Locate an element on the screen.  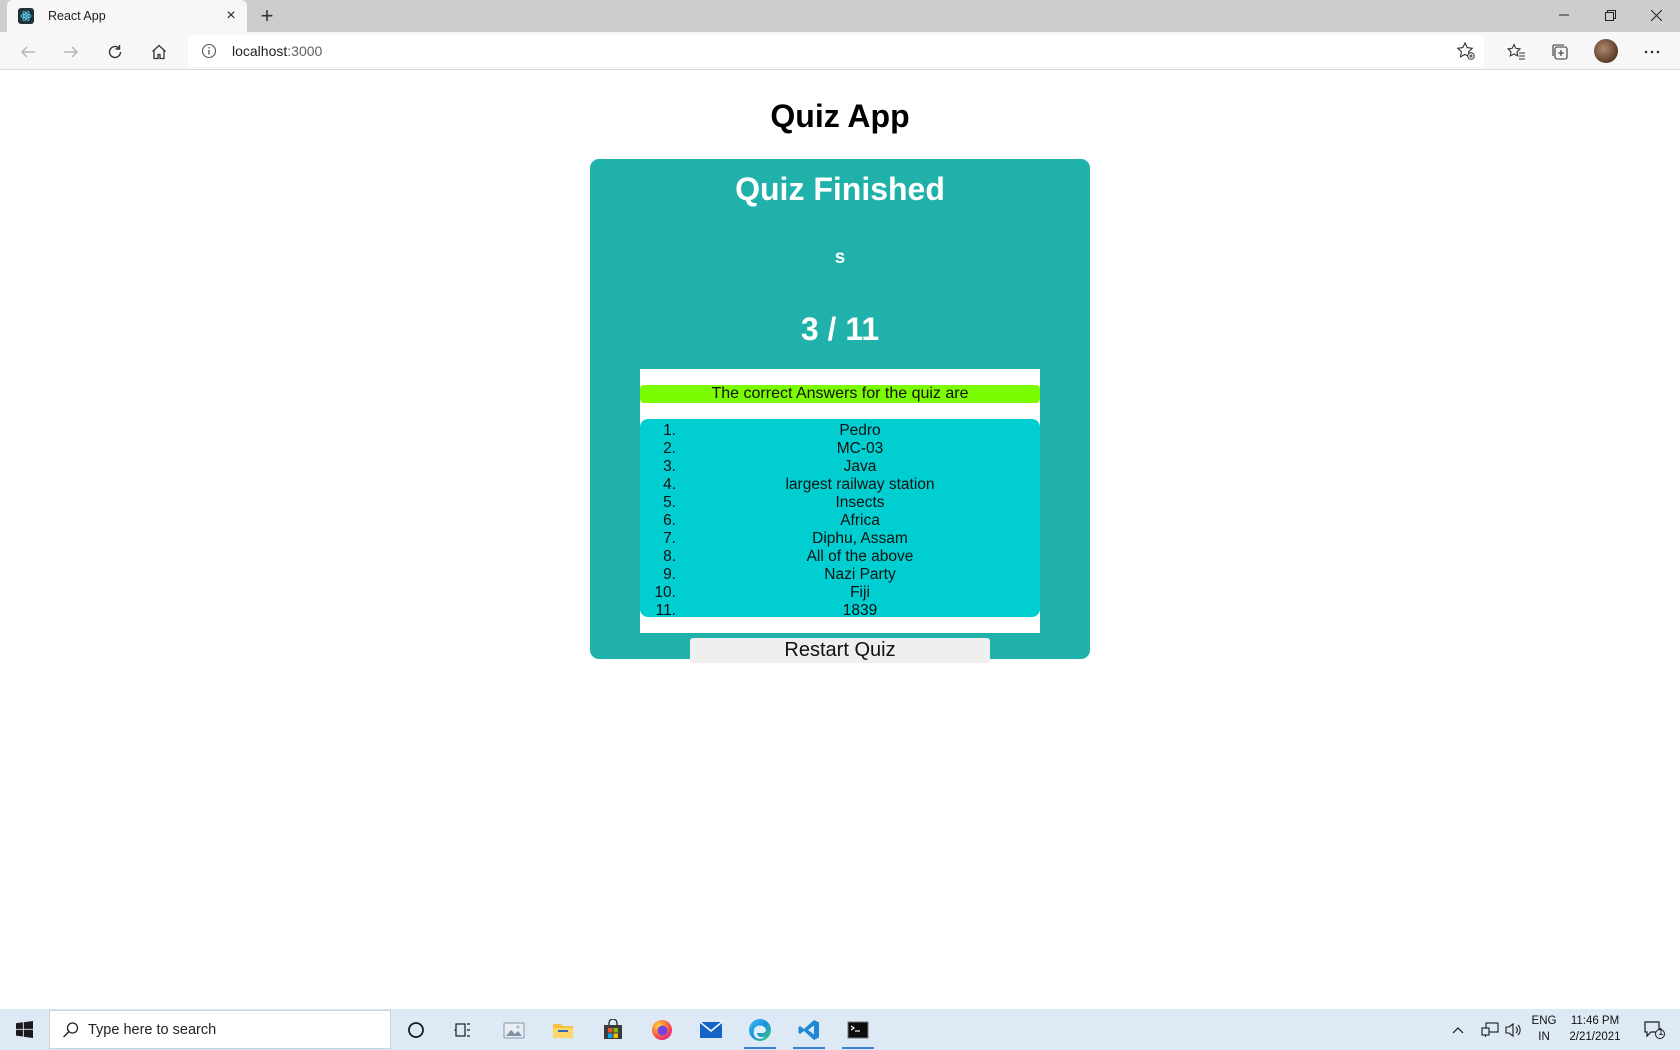
browser-toolbar: localhost:3000 is located at coordinates (840, 51).